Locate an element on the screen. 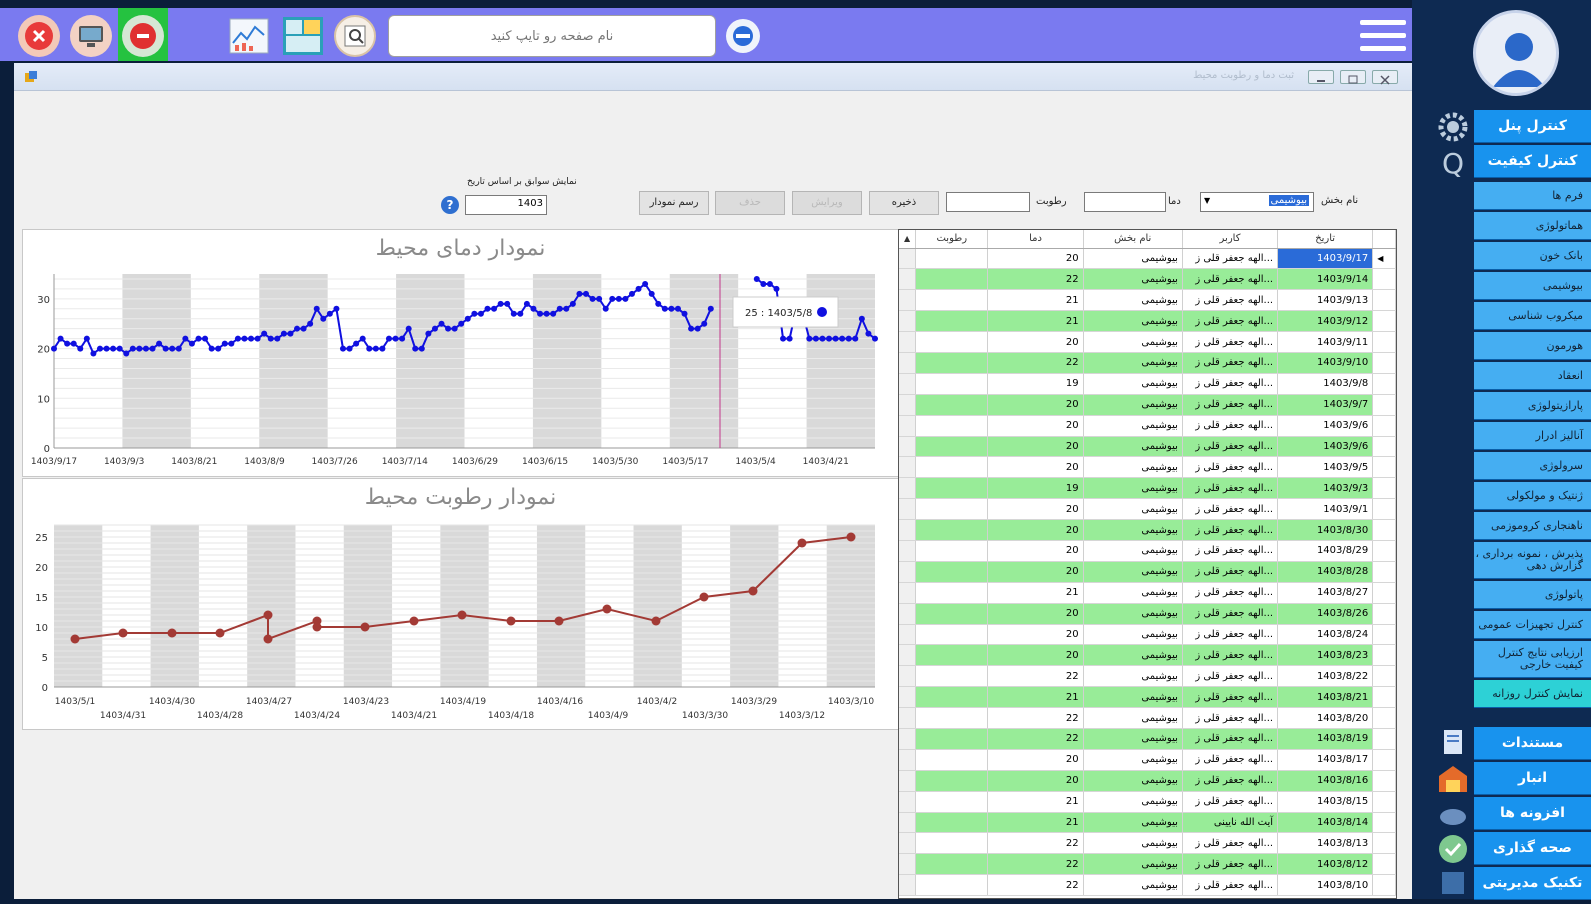 This screenshot has height=904, width=1591. table-row: 20 بیوشیمی الهه جعفر قلی ز... 1403/8/29 is located at coordinates (1147, 551).